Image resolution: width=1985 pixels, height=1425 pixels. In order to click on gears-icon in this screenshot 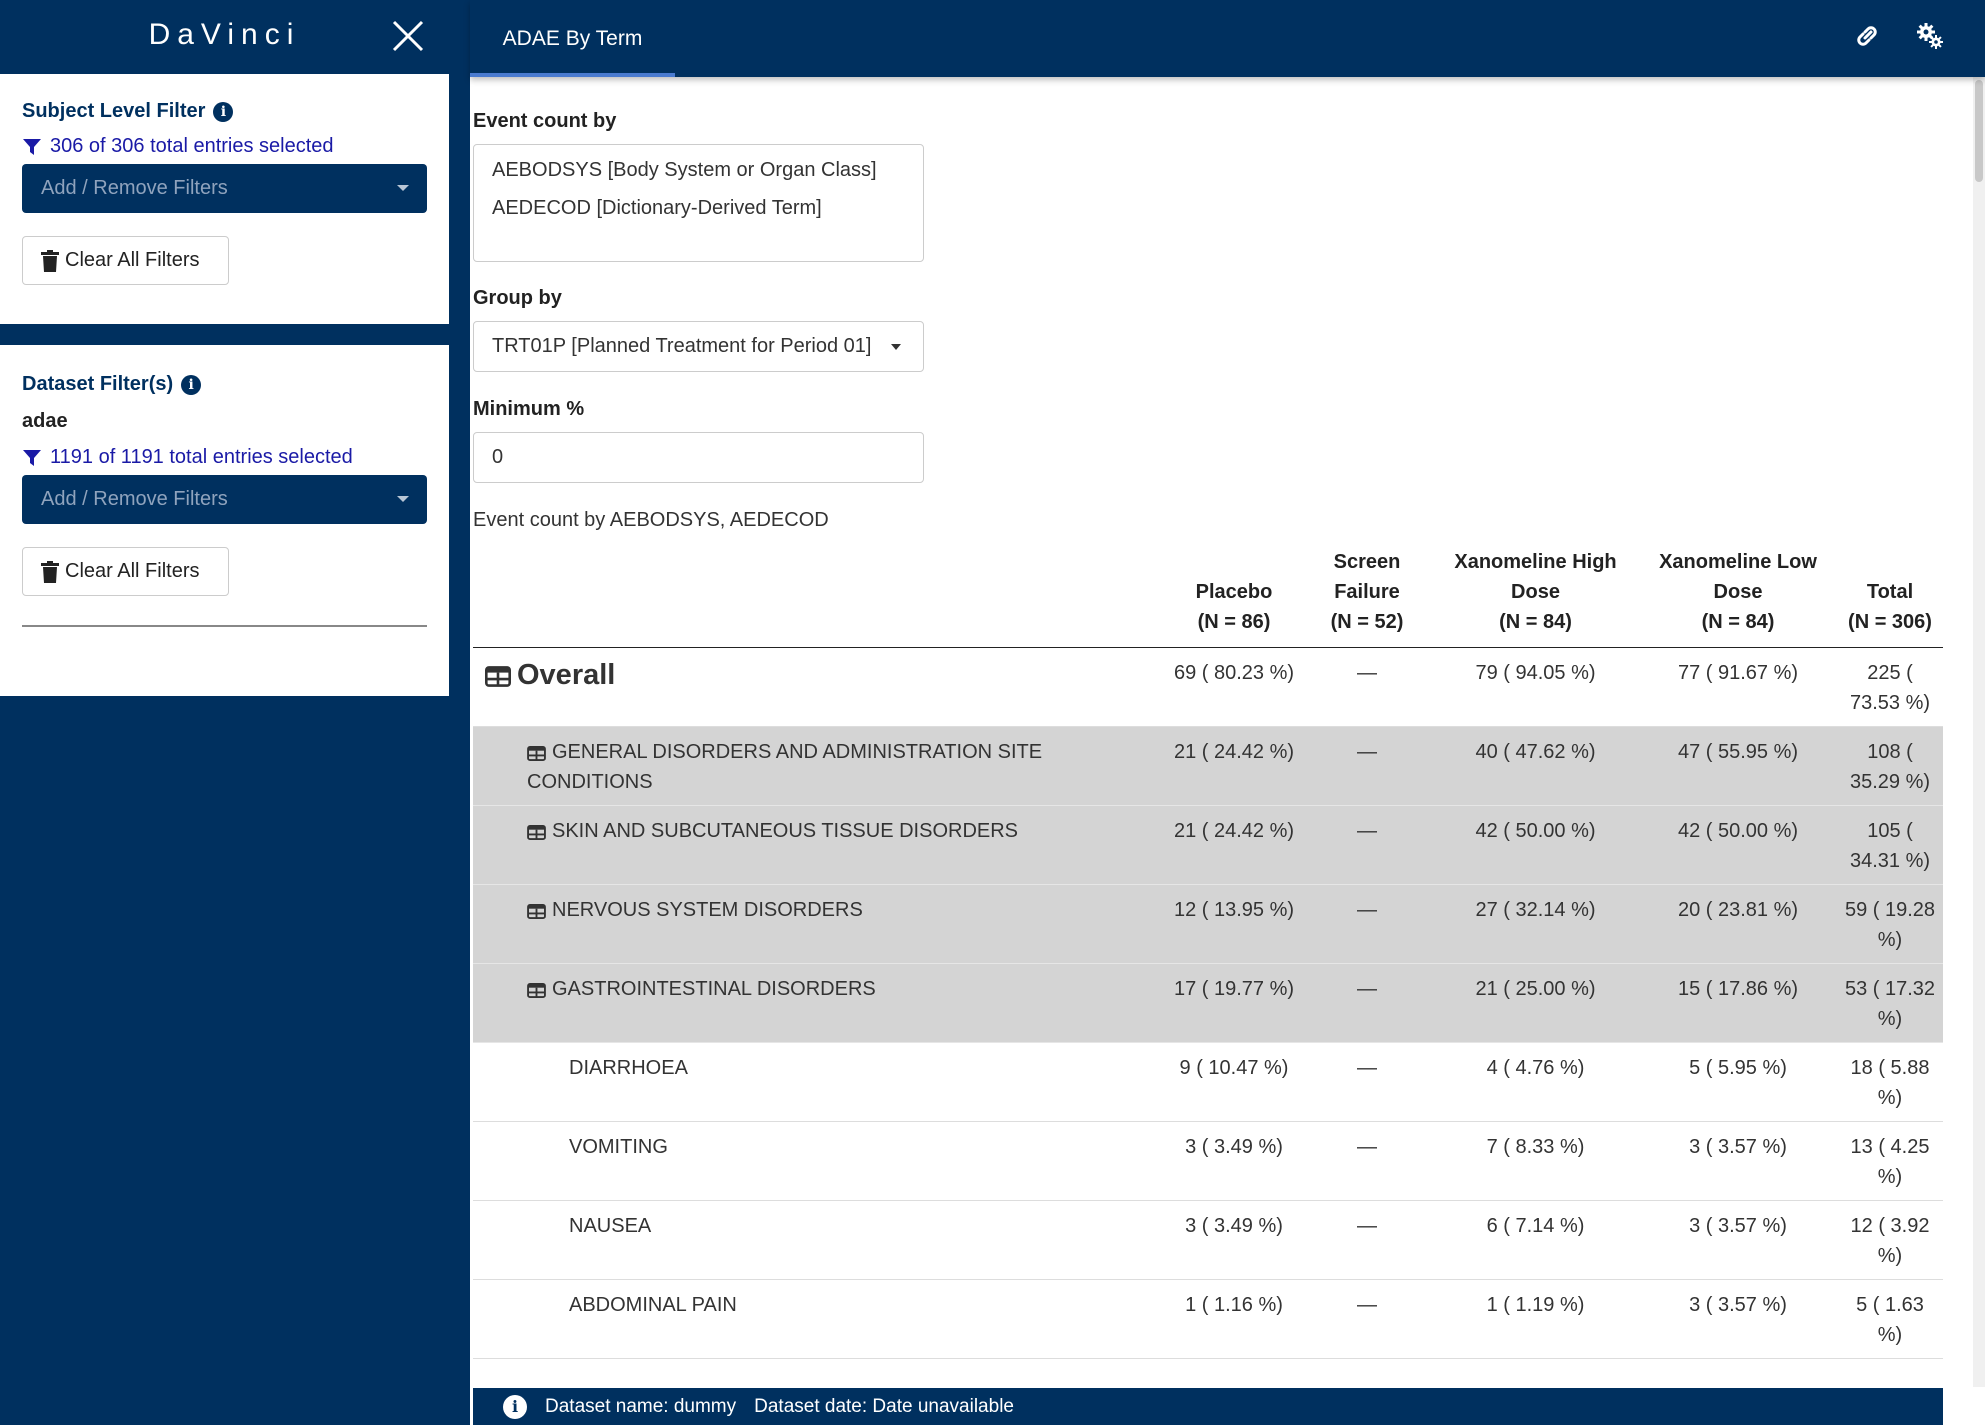, I will do `click(1930, 36)`.